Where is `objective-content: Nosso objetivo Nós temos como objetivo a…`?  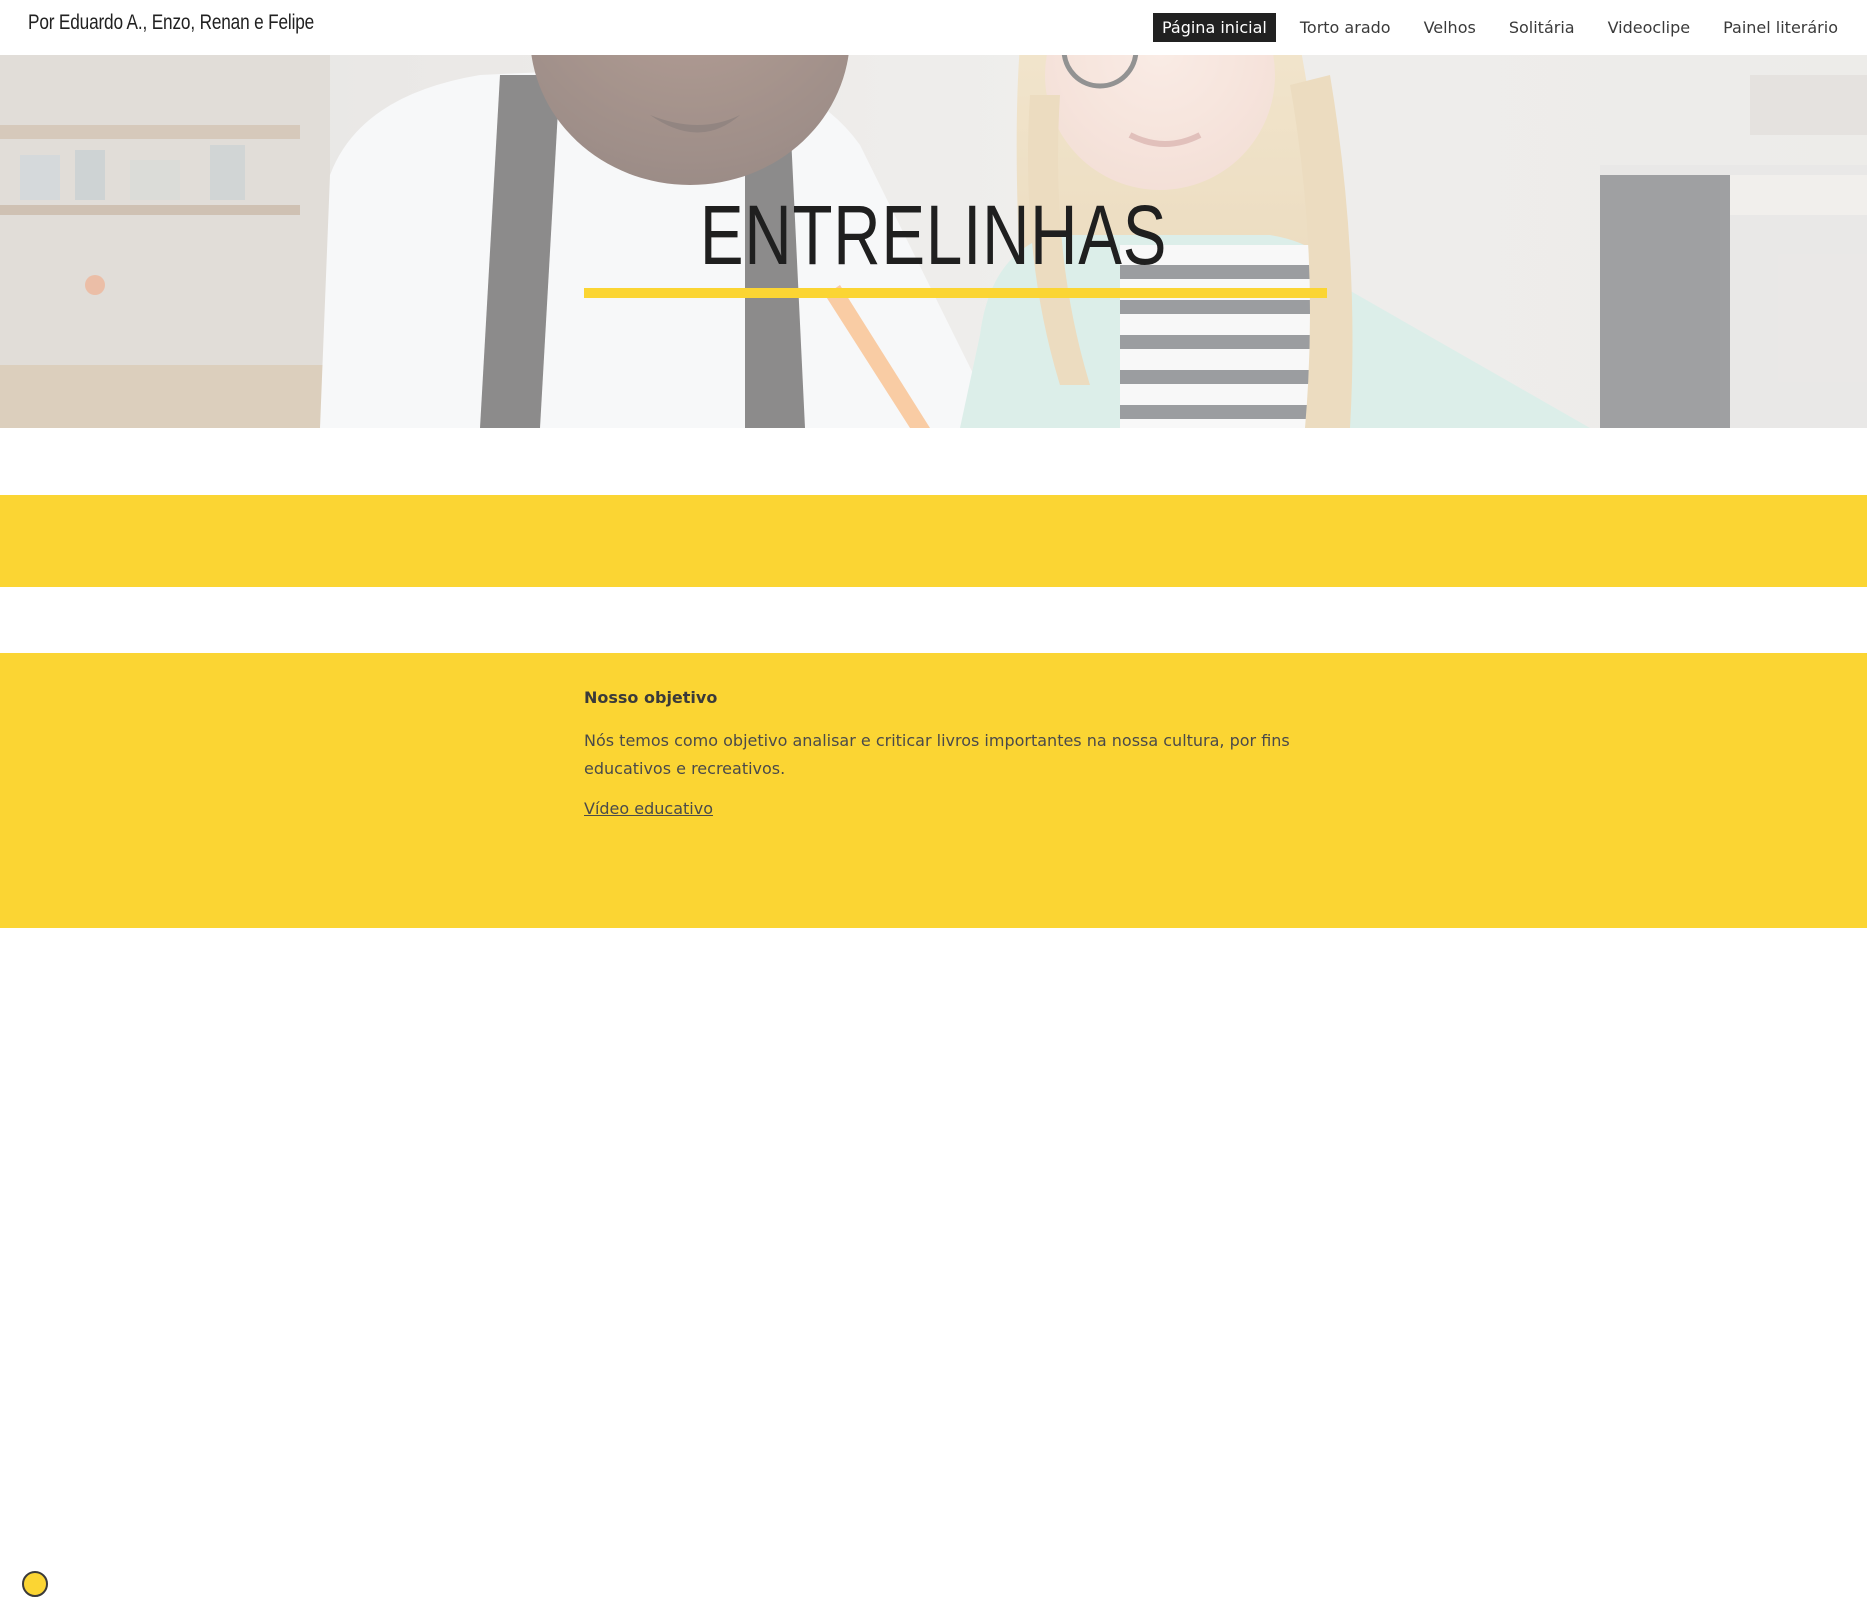 objective-content: Nosso objetivo Nós temos como objetivo a… is located at coordinates (964, 753).